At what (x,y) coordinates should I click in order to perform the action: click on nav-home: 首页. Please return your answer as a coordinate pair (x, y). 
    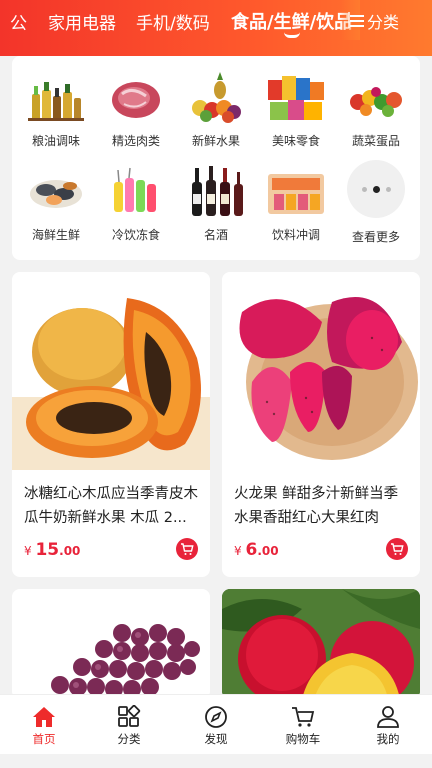
    Looking at the image, I should click on (44, 725).